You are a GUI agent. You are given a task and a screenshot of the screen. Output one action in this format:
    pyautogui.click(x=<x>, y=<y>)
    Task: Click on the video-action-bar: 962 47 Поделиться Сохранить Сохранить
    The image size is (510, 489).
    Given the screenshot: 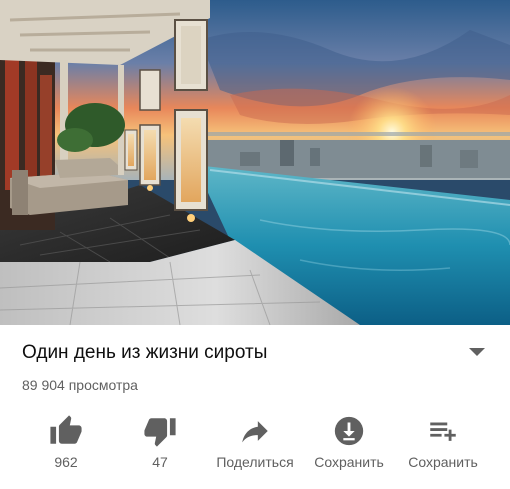 What is the action you would take?
    pyautogui.click(x=255, y=445)
    